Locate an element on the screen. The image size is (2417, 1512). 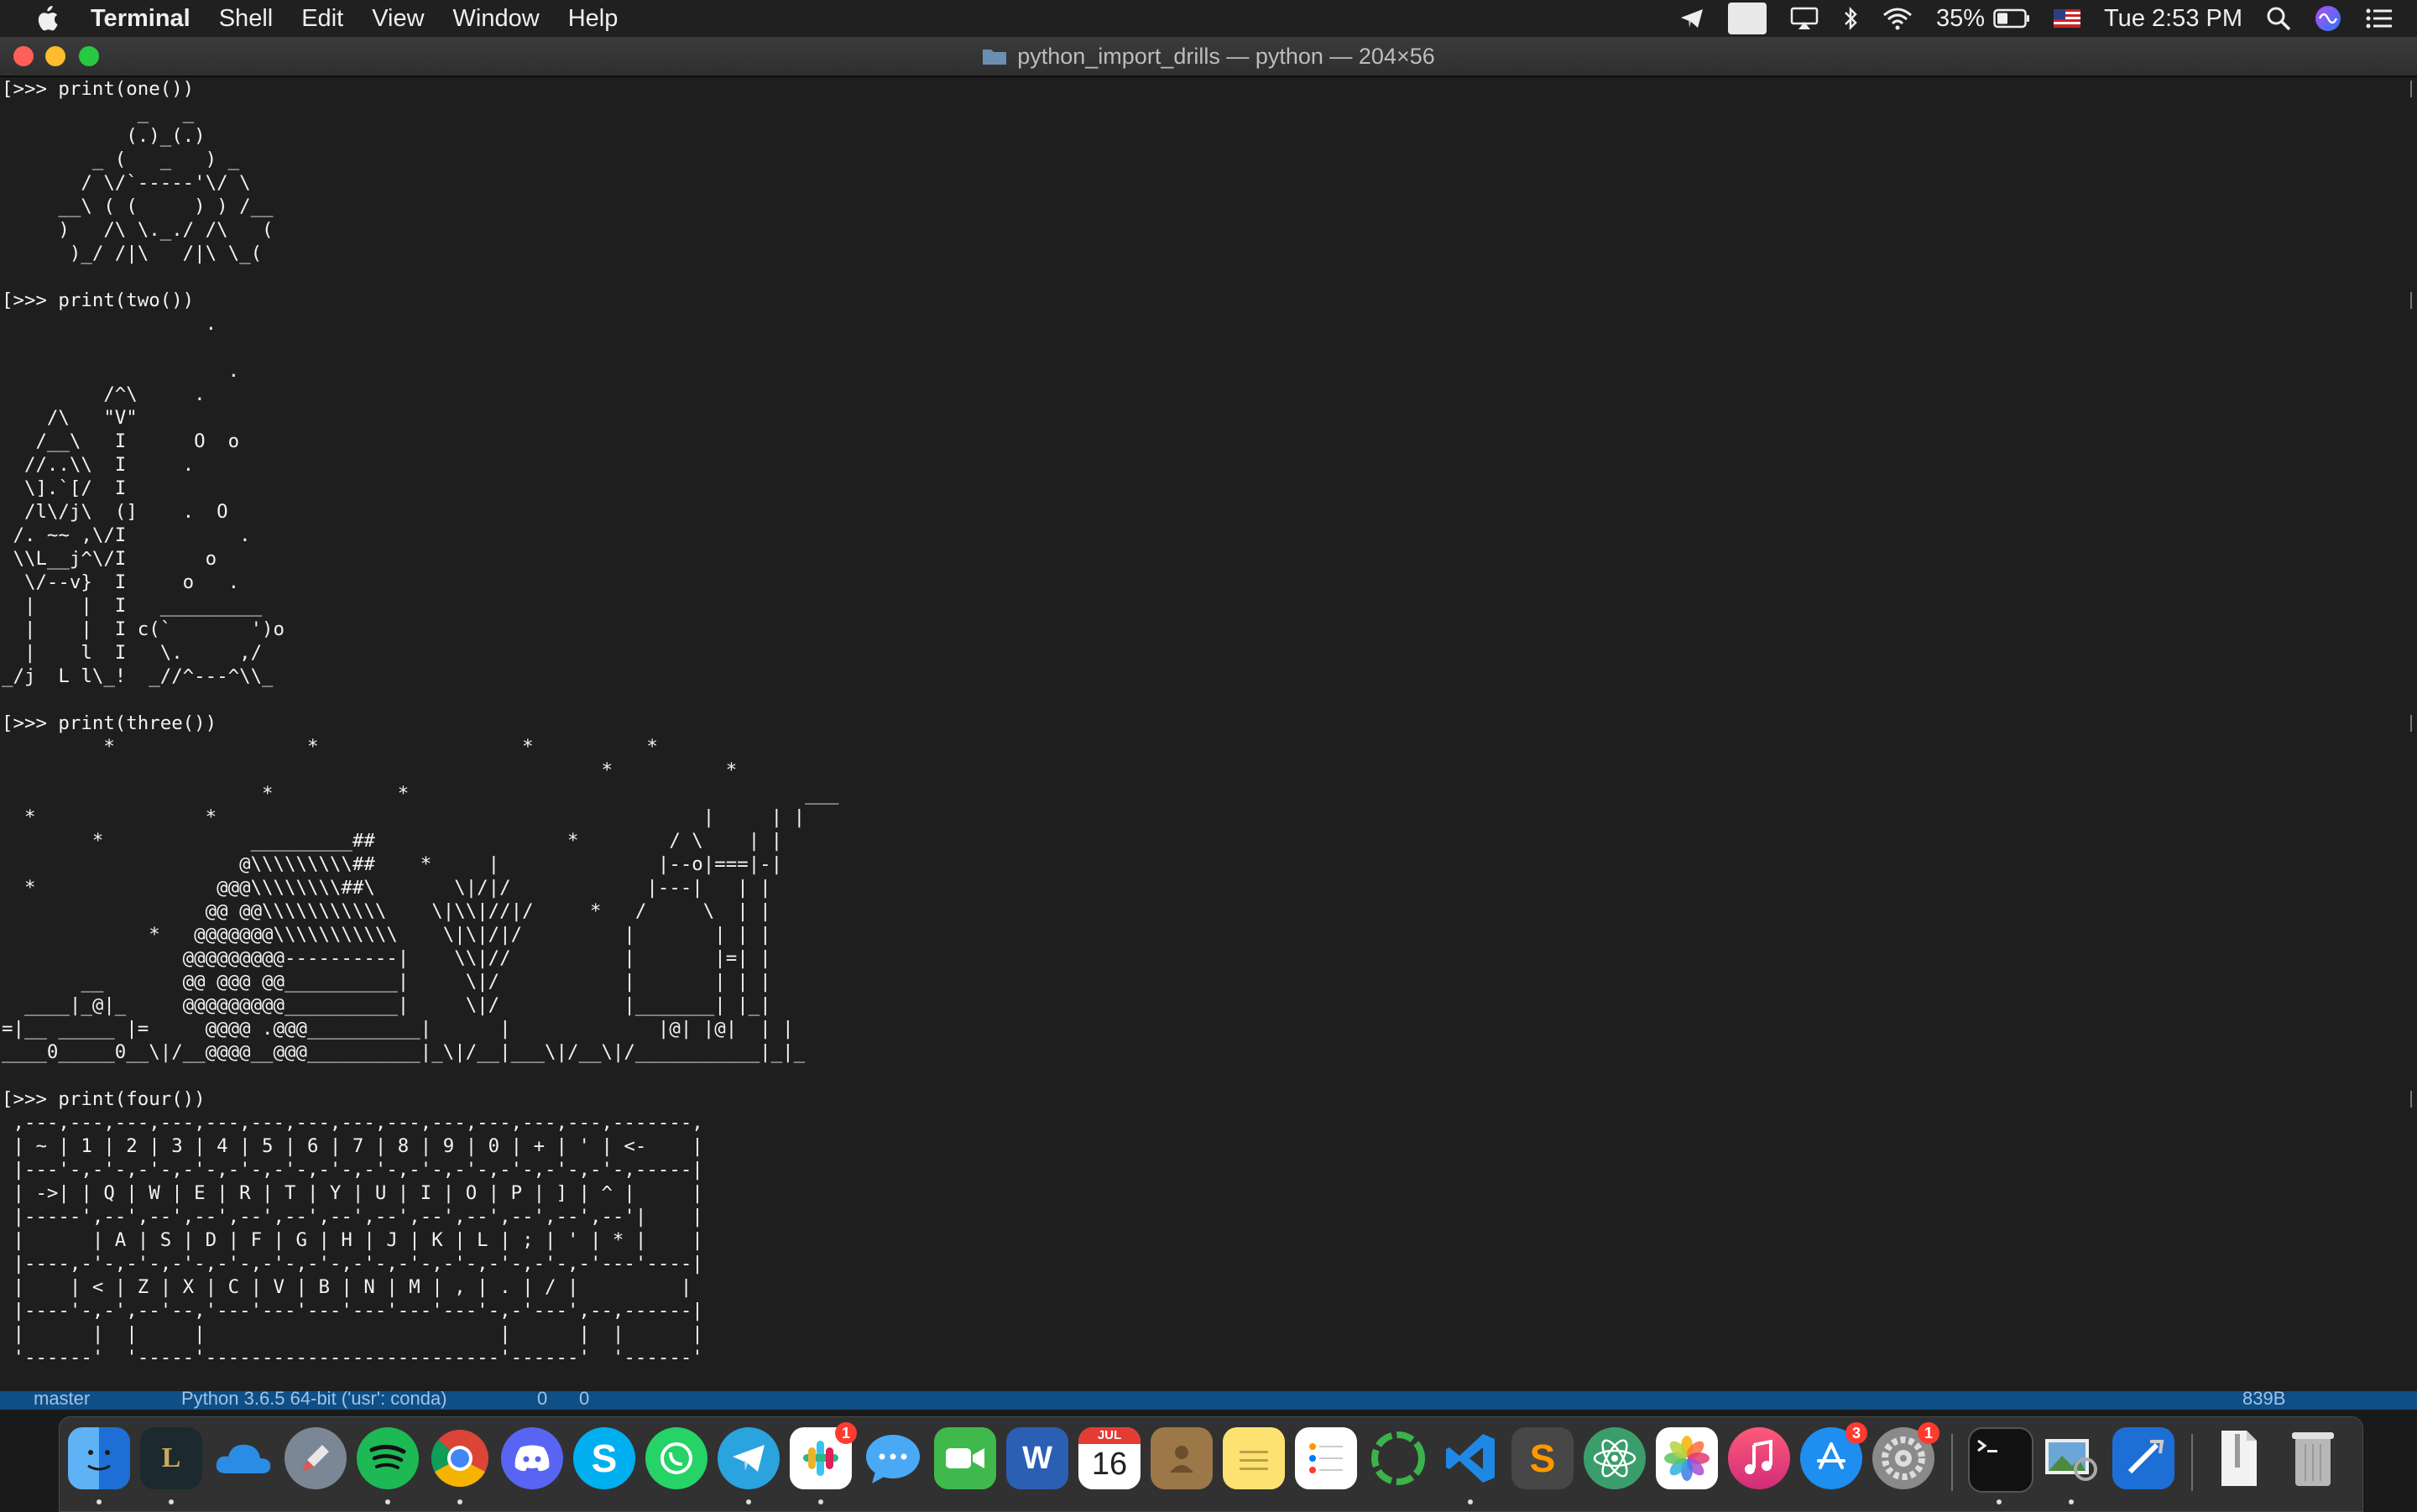
telegram-icon is located at coordinates (749, 1458).